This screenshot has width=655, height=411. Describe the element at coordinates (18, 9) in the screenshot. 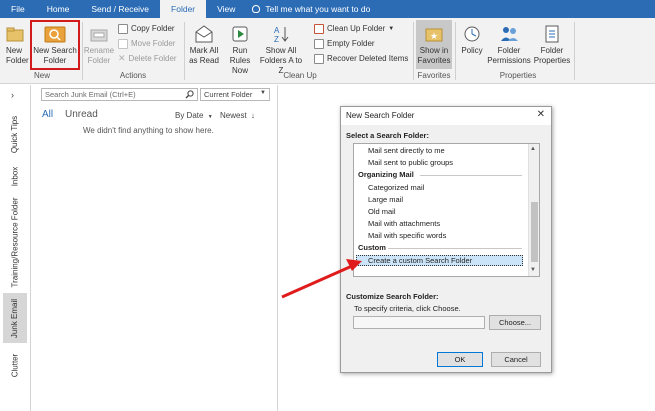

I see `tab-file: File` at that location.